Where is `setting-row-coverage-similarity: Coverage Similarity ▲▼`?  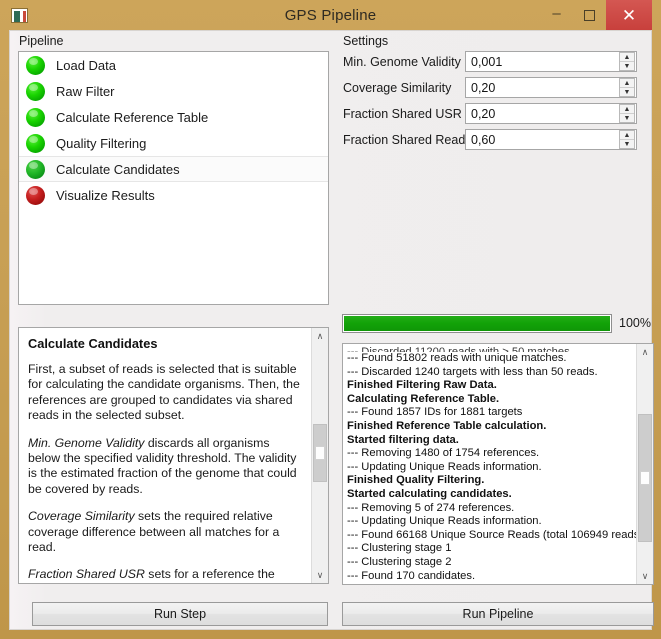
setting-row-coverage-similarity: Coverage Similarity ▲▼ is located at coordinates (490, 87).